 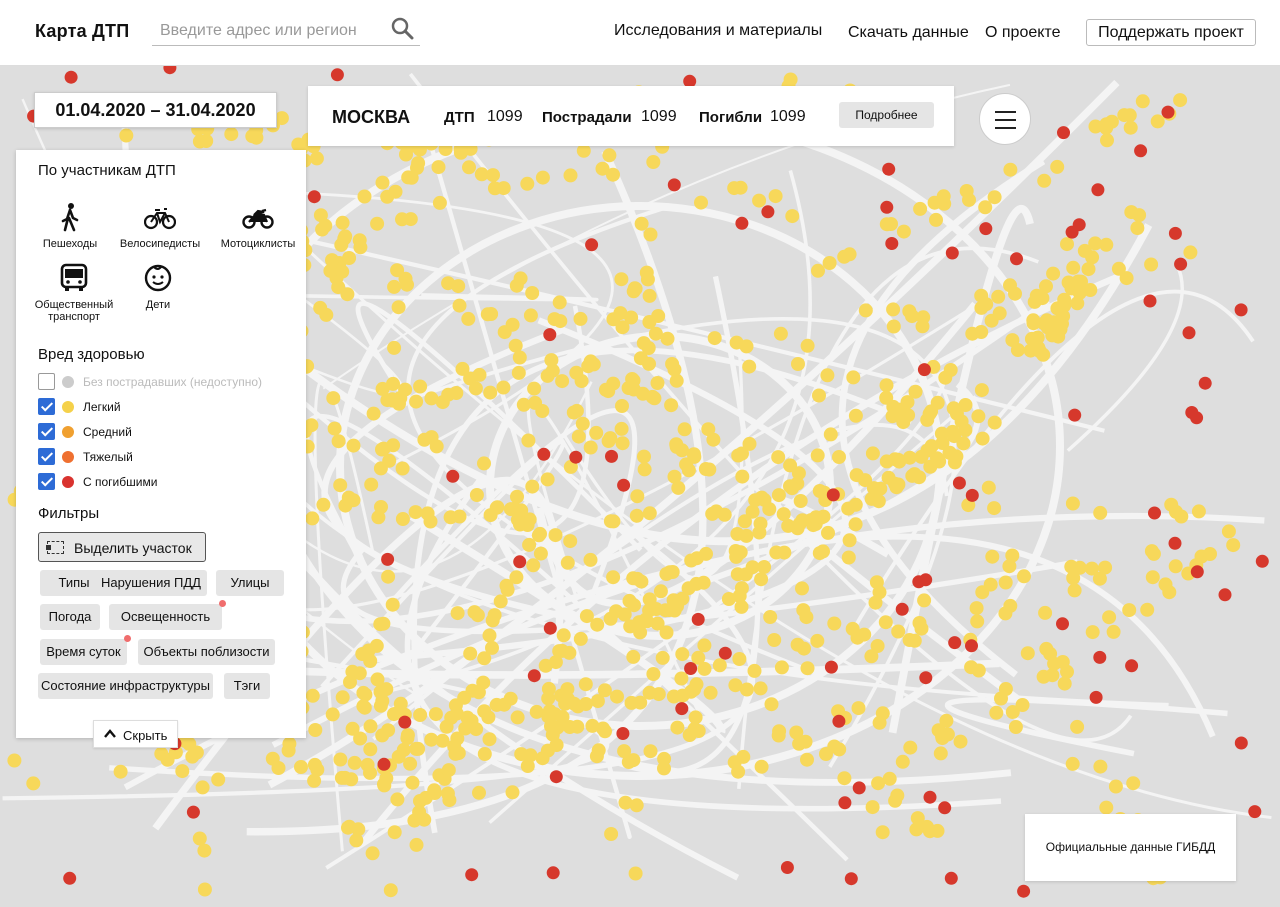 What do you see at coordinates (151, 583) in the screenshot?
I see `filter-chip-violations: Нарушения ПДД` at bounding box center [151, 583].